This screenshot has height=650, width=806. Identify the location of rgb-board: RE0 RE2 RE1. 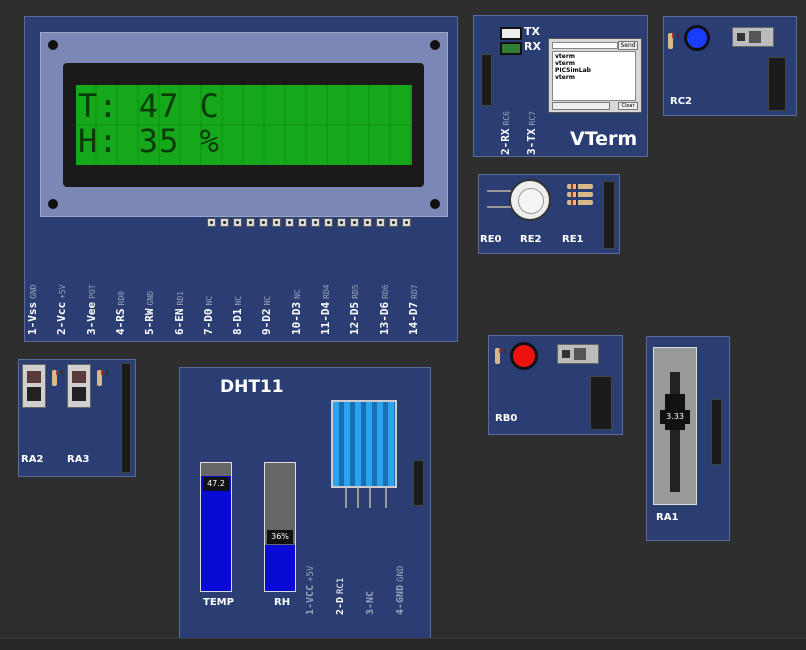
(549, 214).